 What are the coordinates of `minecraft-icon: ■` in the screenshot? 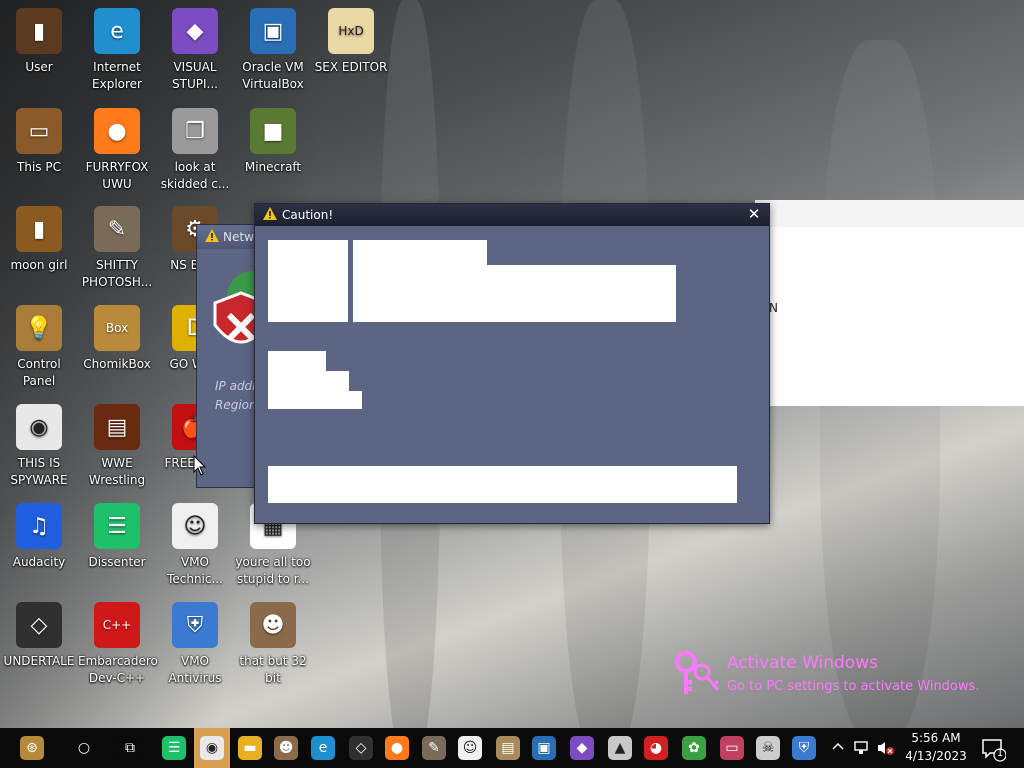 It's located at (273, 131).